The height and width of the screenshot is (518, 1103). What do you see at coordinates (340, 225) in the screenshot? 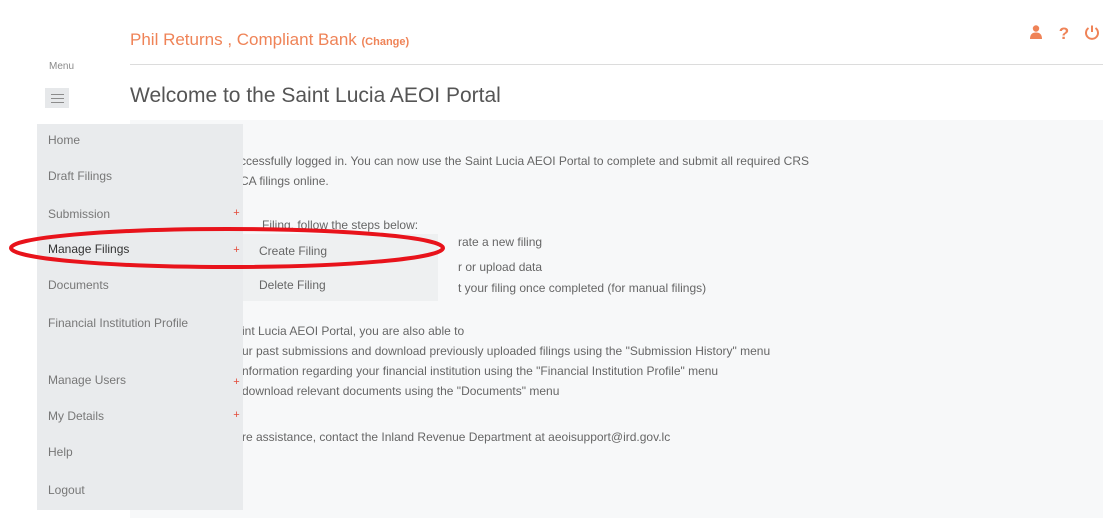
I see `steps-heading: Filing, follow the steps below:` at bounding box center [340, 225].